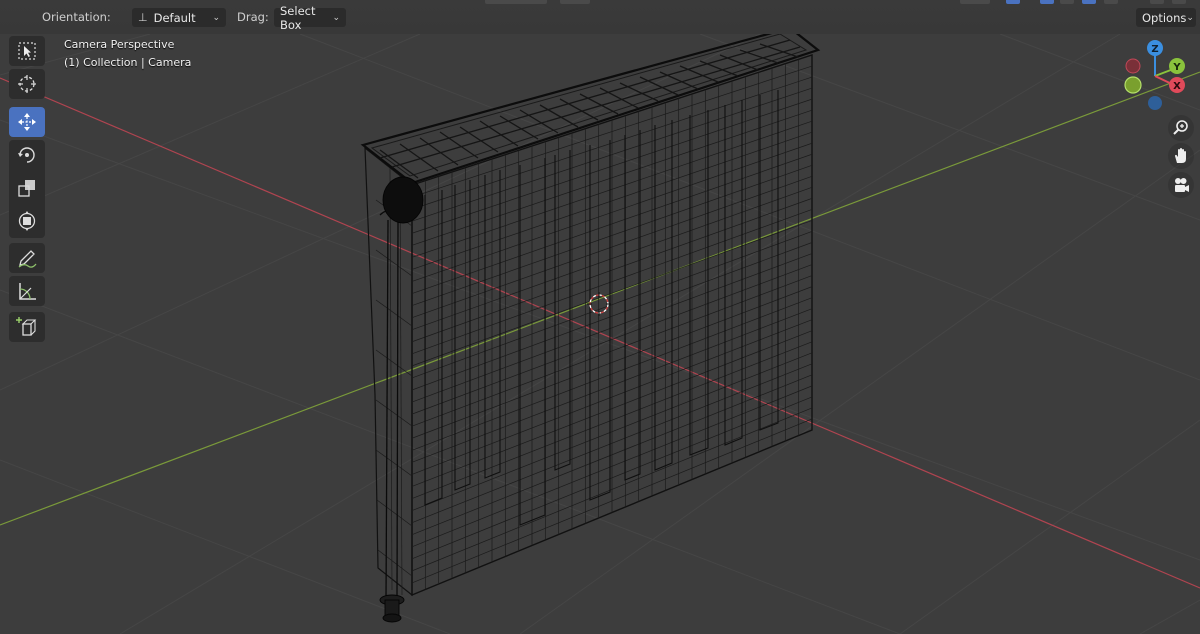 Image resolution: width=1200 pixels, height=634 pixels. I want to click on orientation-label: Orientation:, so click(76, 17).